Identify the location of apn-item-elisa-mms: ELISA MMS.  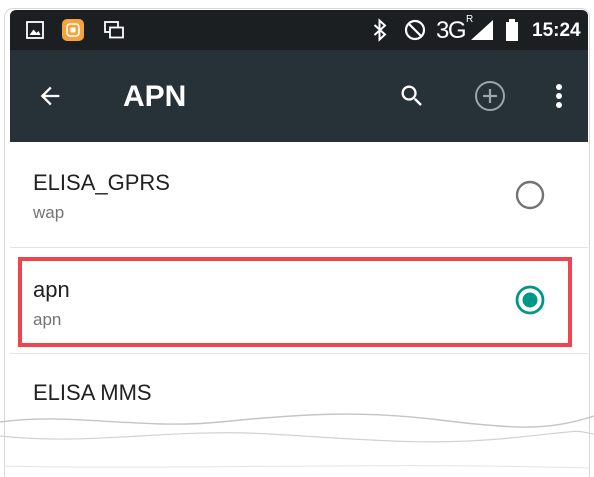
(299, 382).